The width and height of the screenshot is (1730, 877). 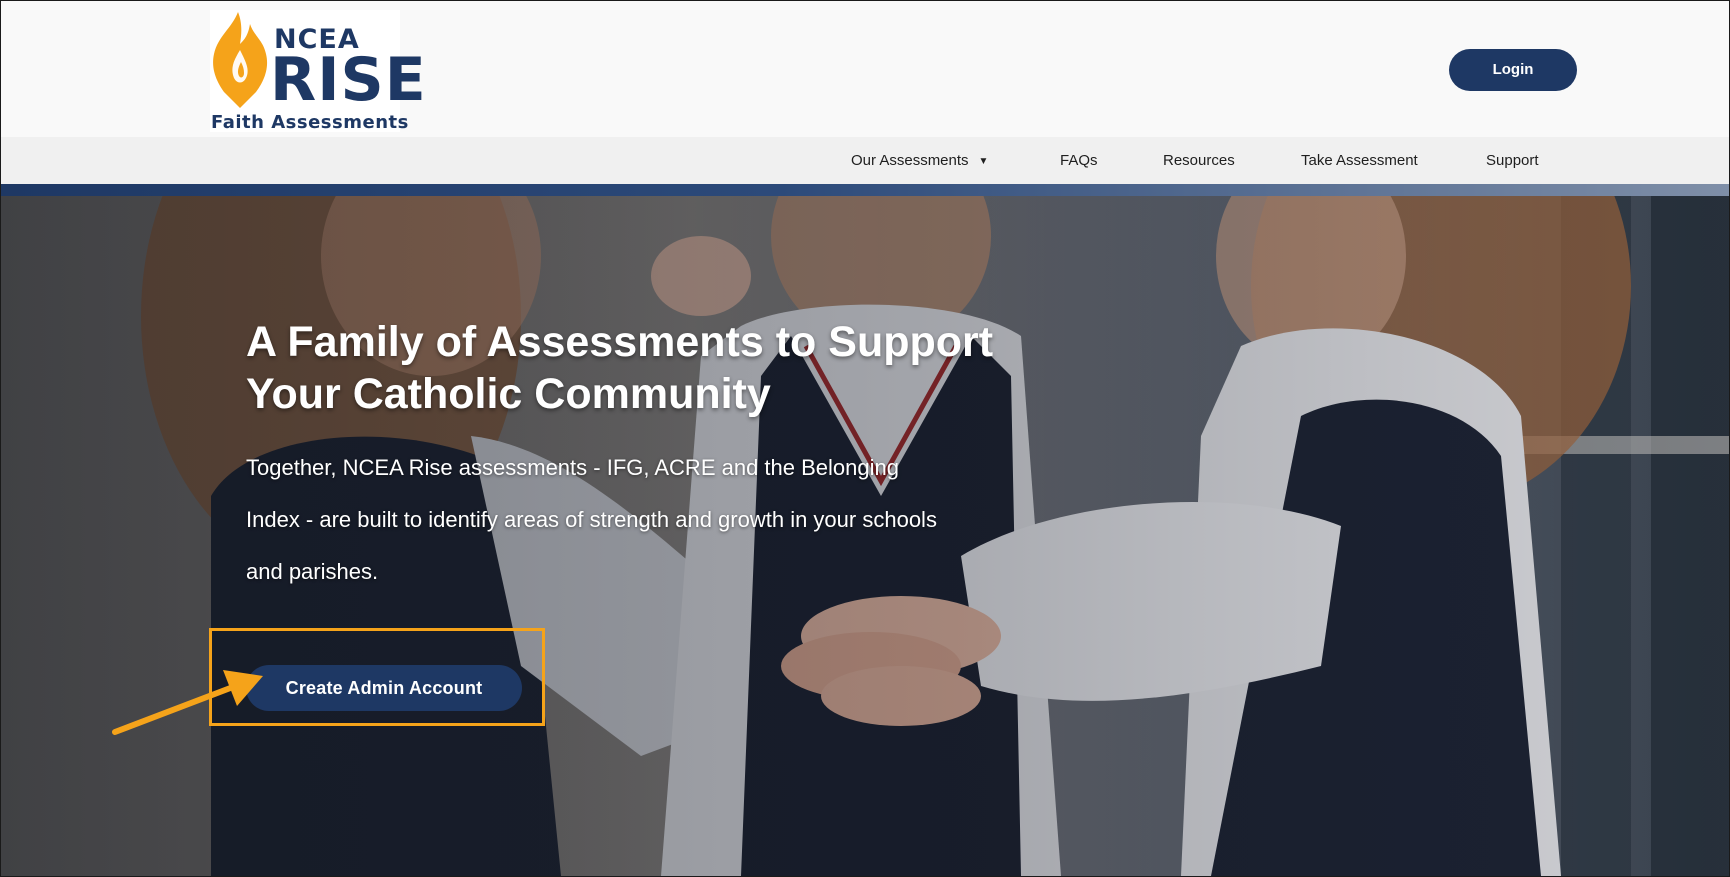 What do you see at coordinates (1199, 160) in the screenshot?
I see `nav-item-resources: Resources` at bounding box center [1199, 160].